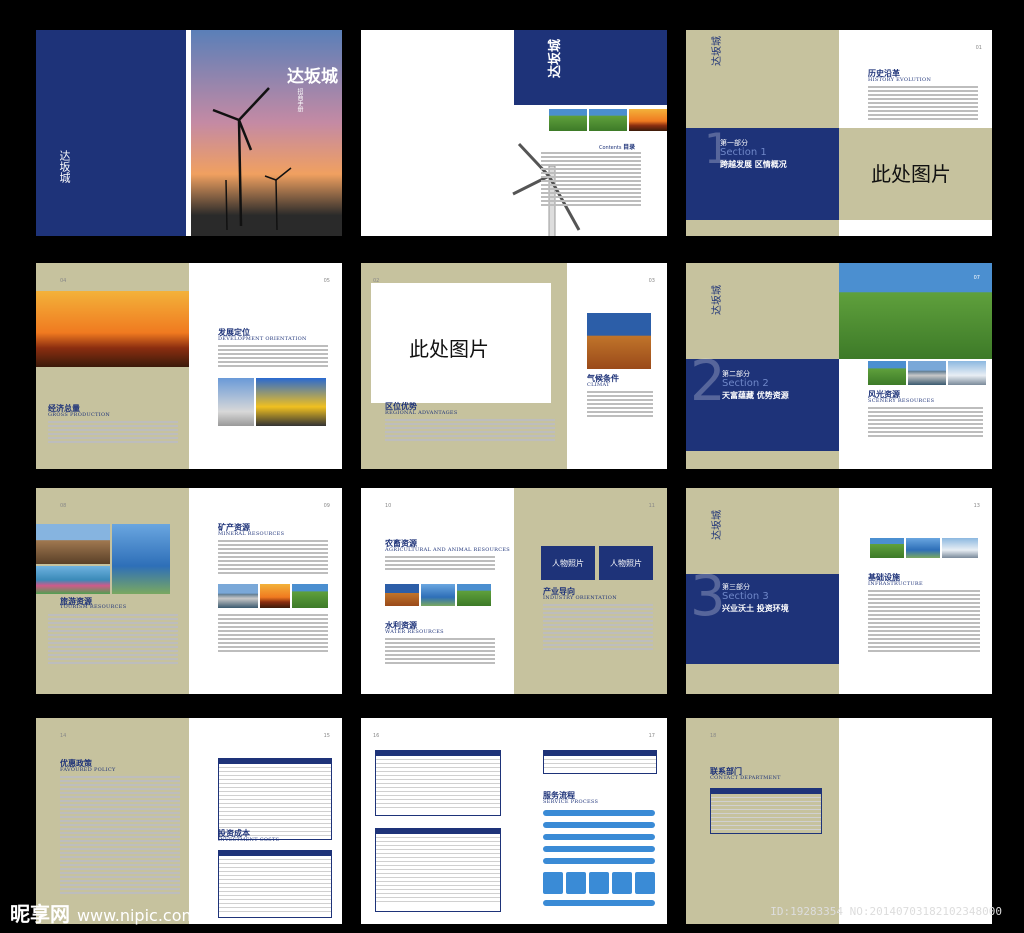 This screenshot has width=1024, height=933. What do you see at coordinates (598, 385) in the screenshot?
I see `climate-heading-en: CLIMAT` at bounding box center [598, 385].